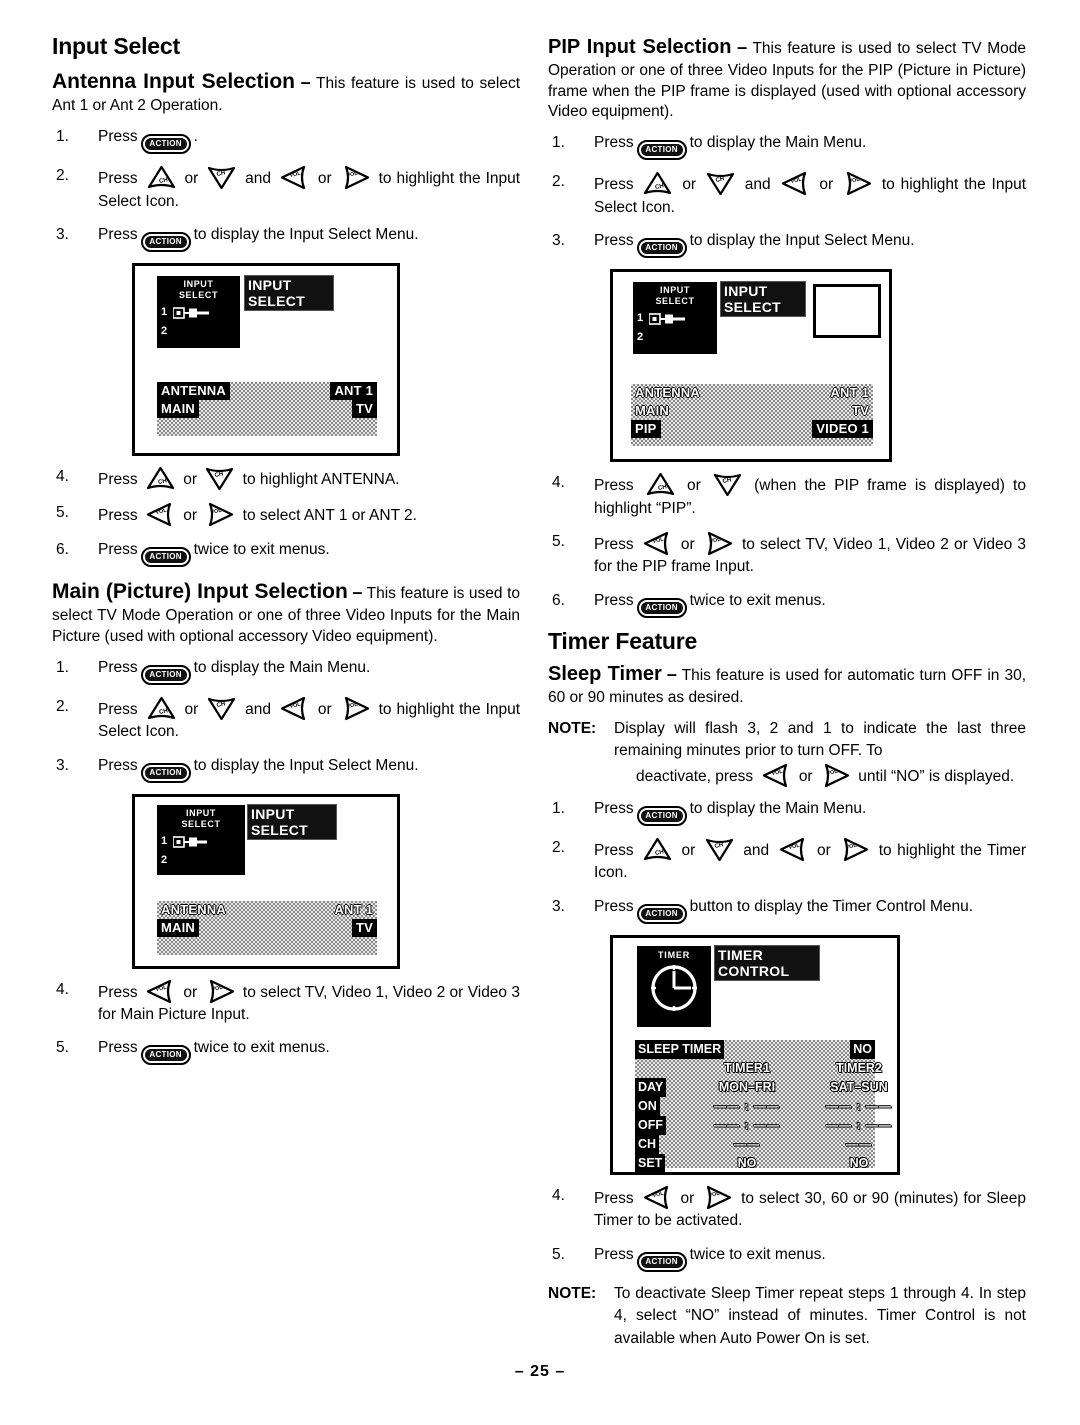 The width and height of the screenshot is (1080, 1425). I want to click on timer-row-set: SET NO NO, so click(755, 1163).